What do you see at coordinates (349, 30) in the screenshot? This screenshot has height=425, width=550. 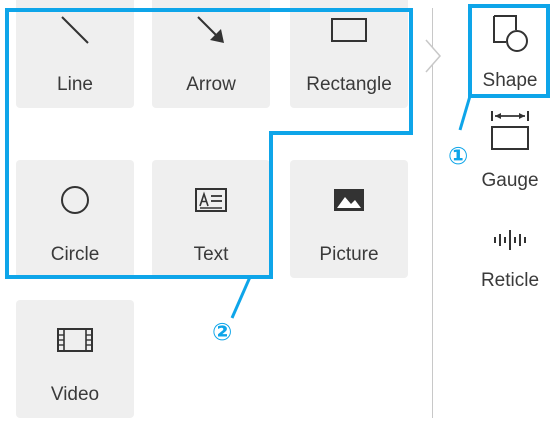 I see `rectangle-icon` at bounding box center [349, 30].